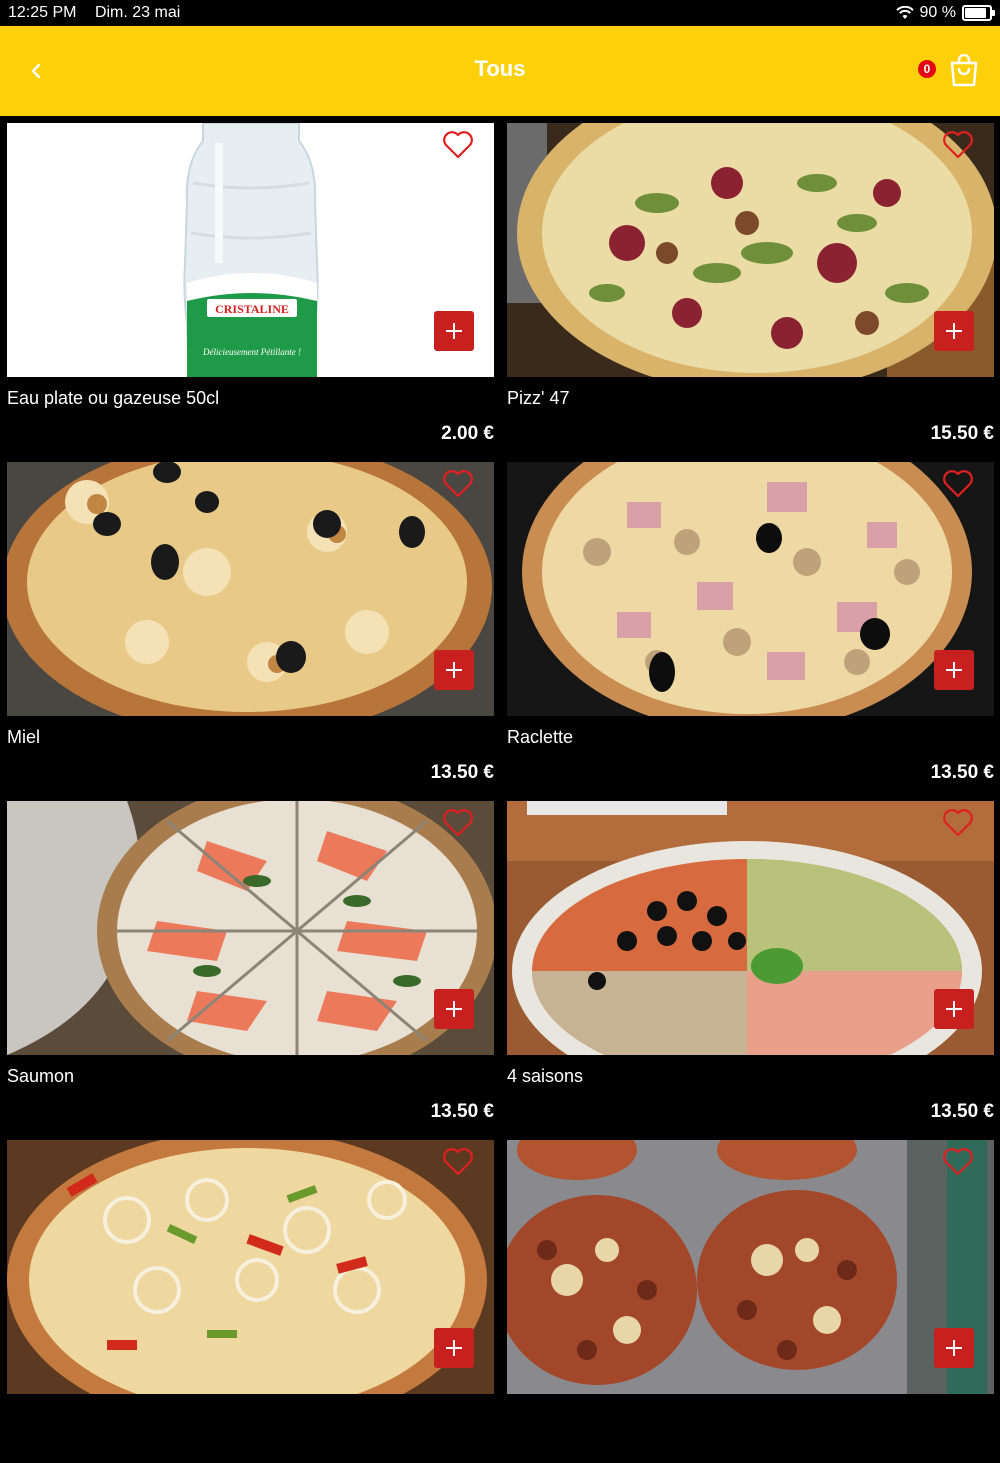 This screenshot has height=1463, width=1000. I want to click on battery-percent: 90 %, so click(937, 12).